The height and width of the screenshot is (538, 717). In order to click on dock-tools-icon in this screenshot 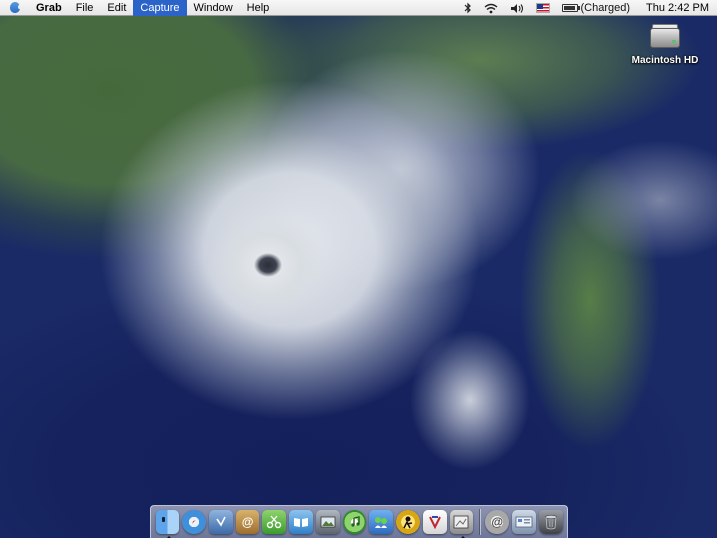, I will do `click(434, 522)`.